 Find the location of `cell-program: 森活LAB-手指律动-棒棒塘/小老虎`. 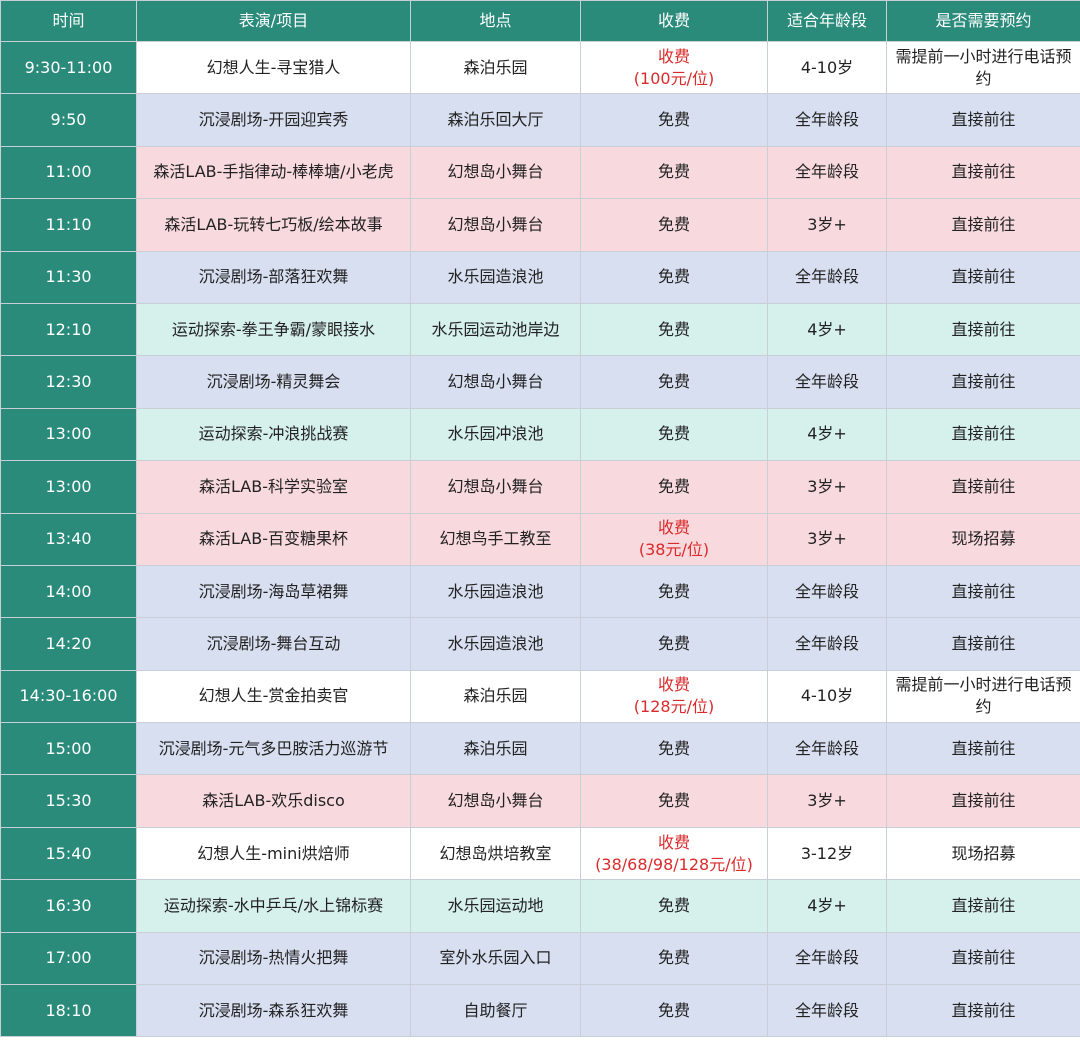

cell-program: 森活LAB-手指律动-棒棒塘/小老虎 is located at coordinates (273, 172).